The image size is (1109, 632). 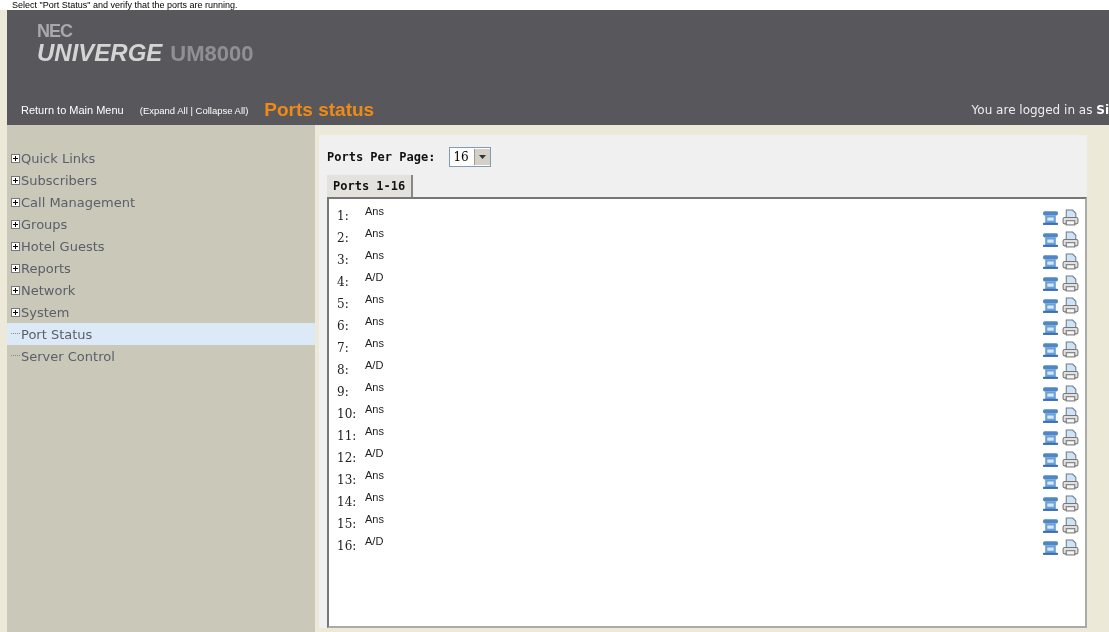 I want to click on page-title: Ports status, so click(x=319, y=110).